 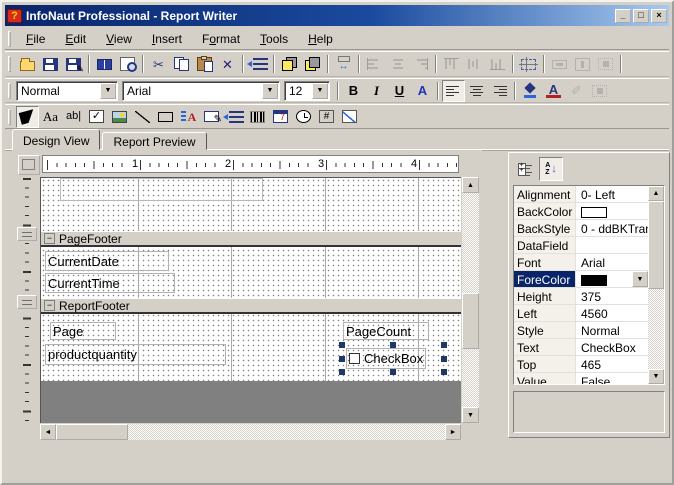 What do you see at coordinates (50, 64) in the screenshot?
I see `save-button` at bounding box center [50, 64].